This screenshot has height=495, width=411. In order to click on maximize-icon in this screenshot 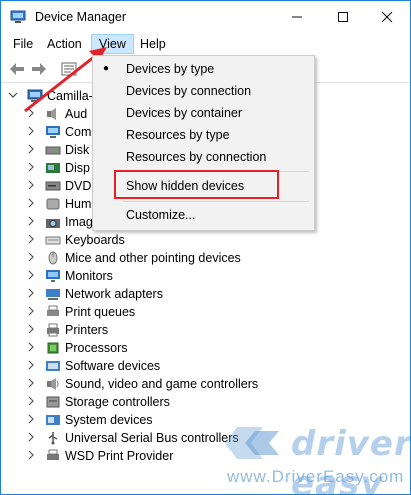, I will do `click(343, 17)`.